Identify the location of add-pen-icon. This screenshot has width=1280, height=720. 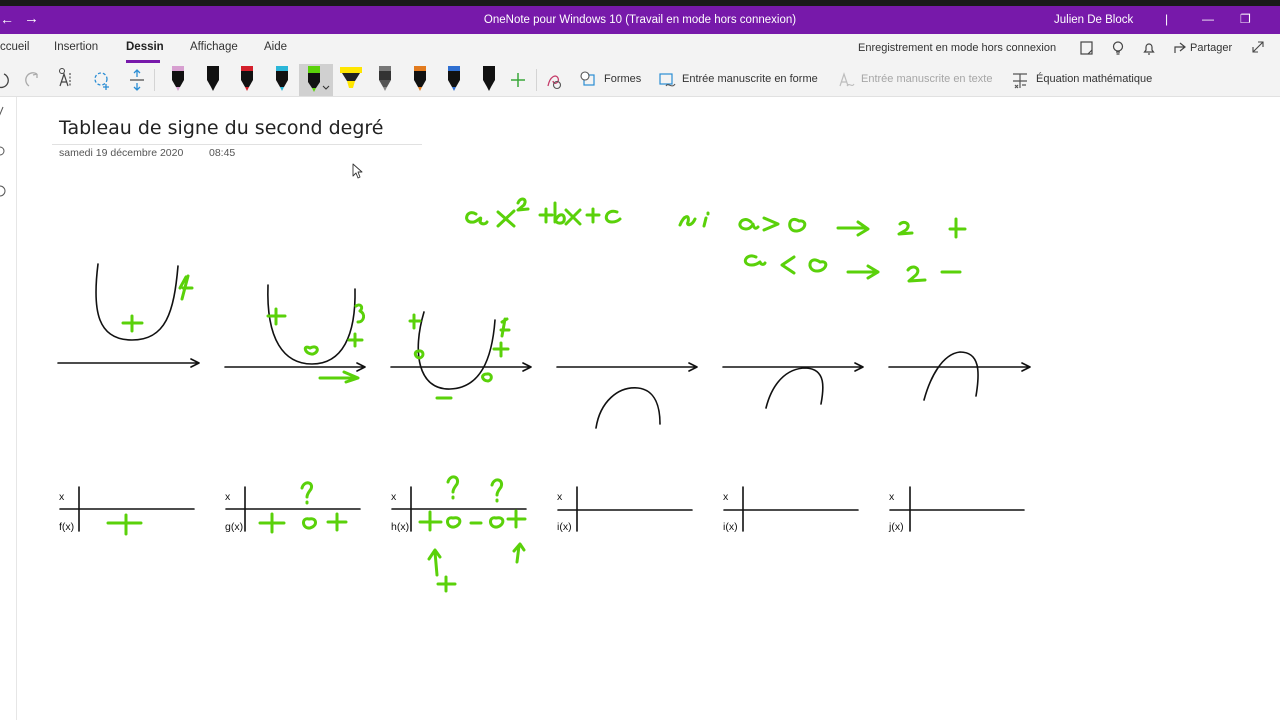
(518, 80).